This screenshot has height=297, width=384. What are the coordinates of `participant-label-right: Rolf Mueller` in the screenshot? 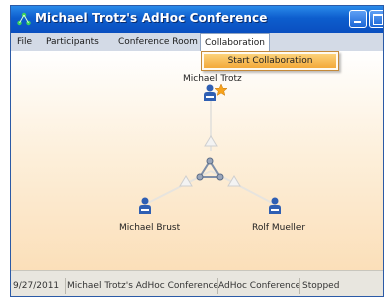 It's located at (279, 228).